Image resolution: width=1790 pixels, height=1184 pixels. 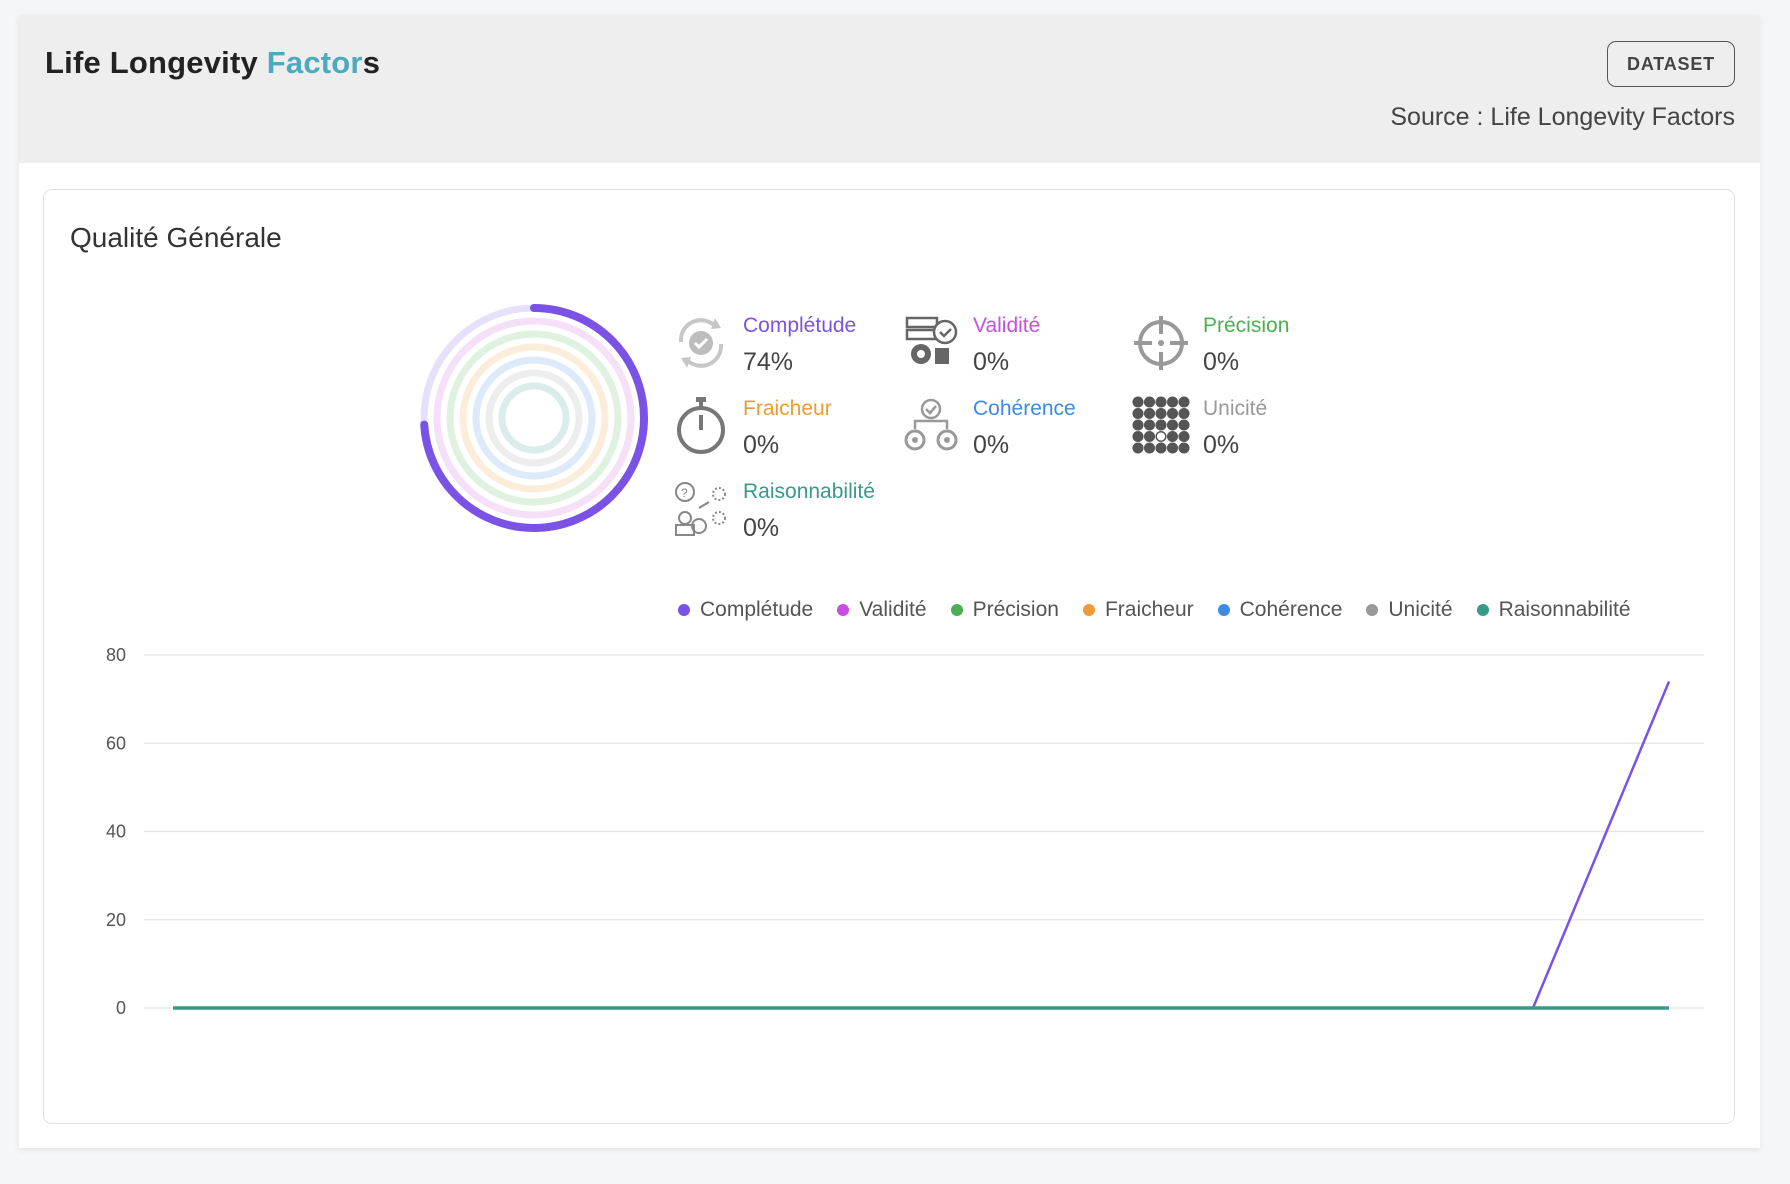 I want to click on y-tick-label: 20, so click(x=116, y=920).